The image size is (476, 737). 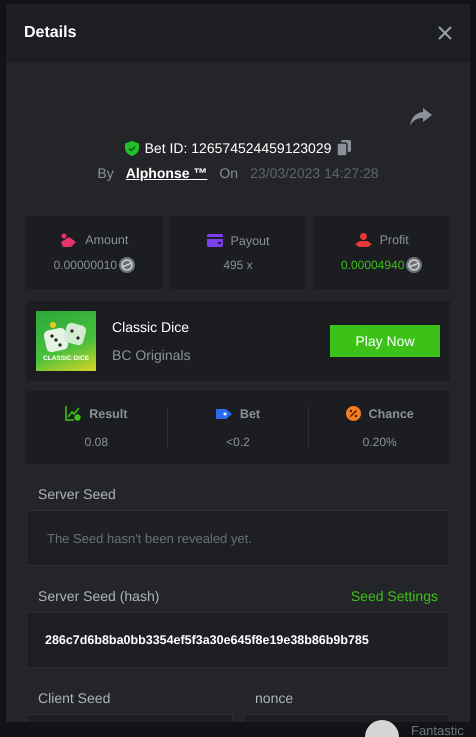 I want to click on field-label: Server Seed, so click(x=77, y=494).